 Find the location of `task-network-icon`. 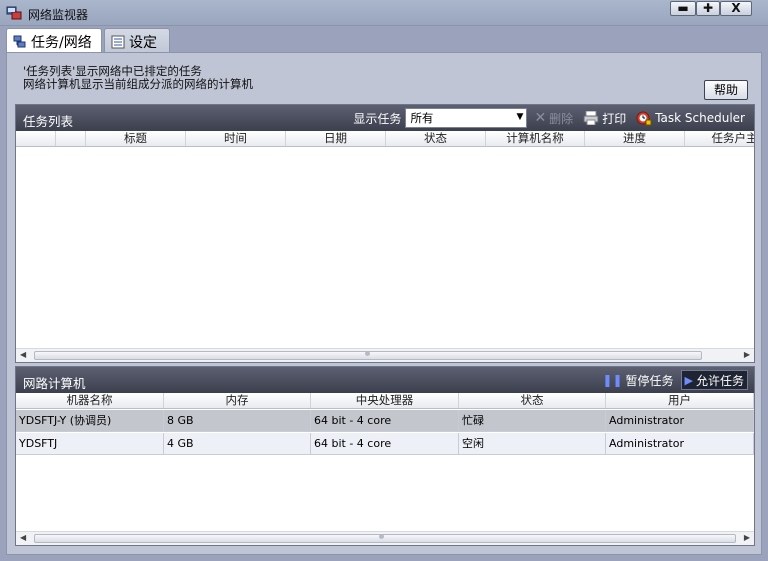

task-network-icon is located at coordinates (19, 41).